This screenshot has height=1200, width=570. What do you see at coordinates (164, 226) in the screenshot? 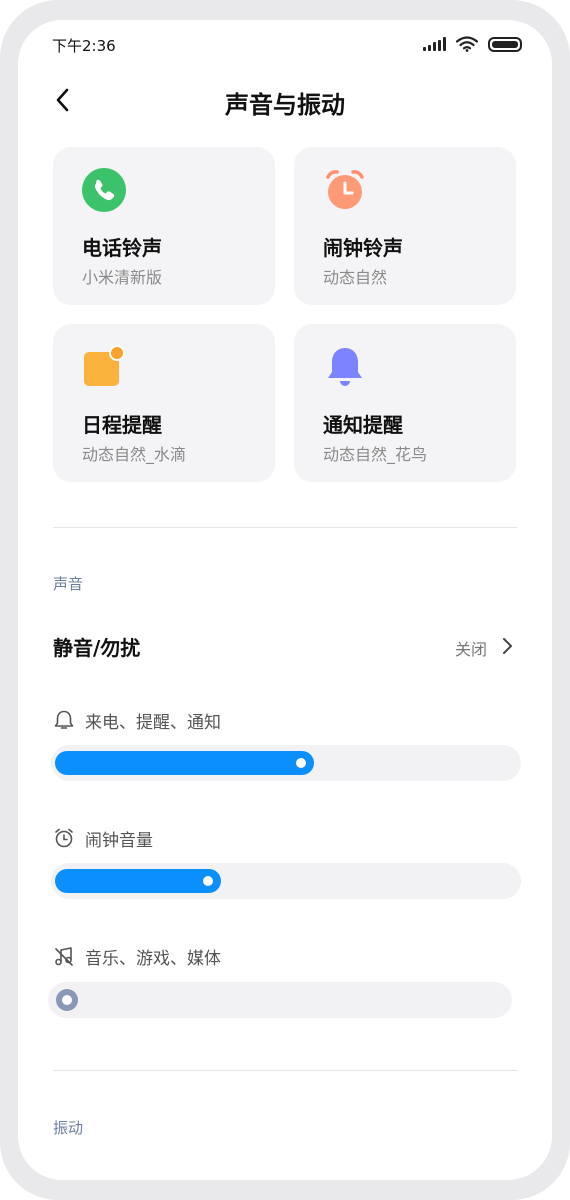
I see `card-phone-ringtone: 电话铃声 小米清新版` at bounding box center [164, 226].